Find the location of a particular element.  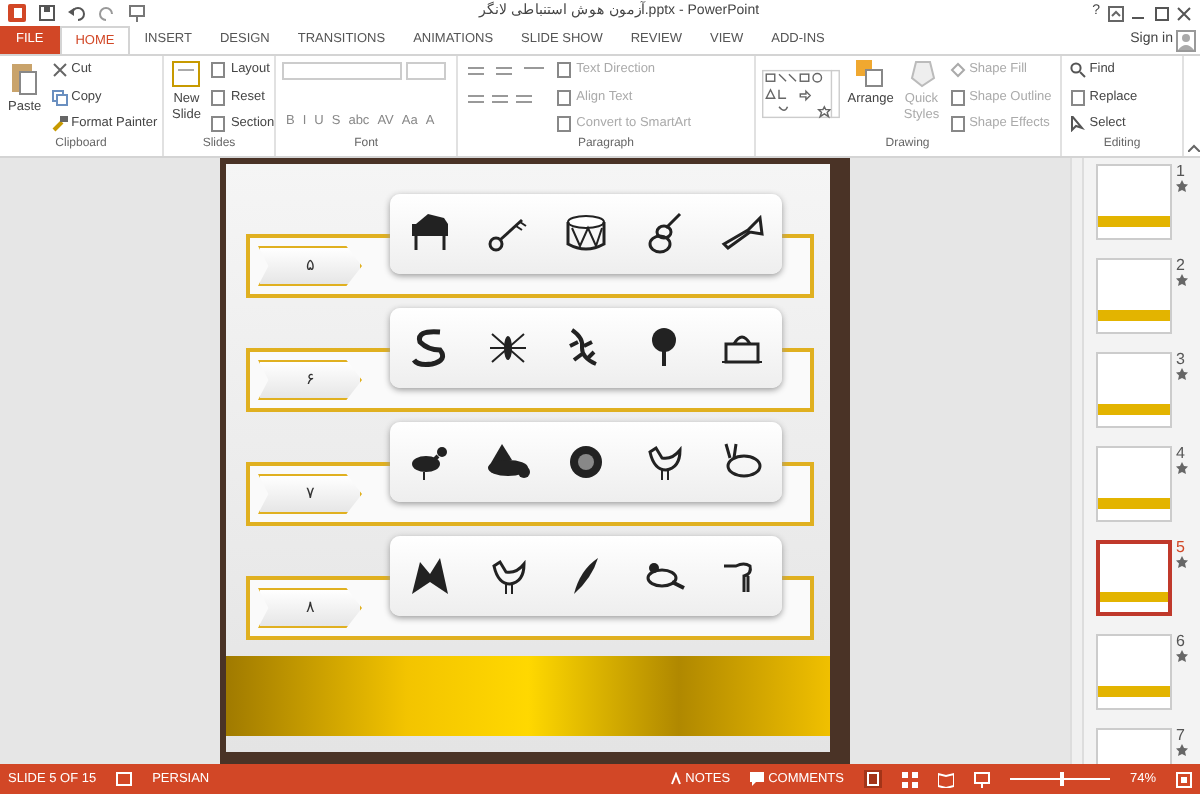

collapse-ribbon-icon is located at coordinates (1194, 148).